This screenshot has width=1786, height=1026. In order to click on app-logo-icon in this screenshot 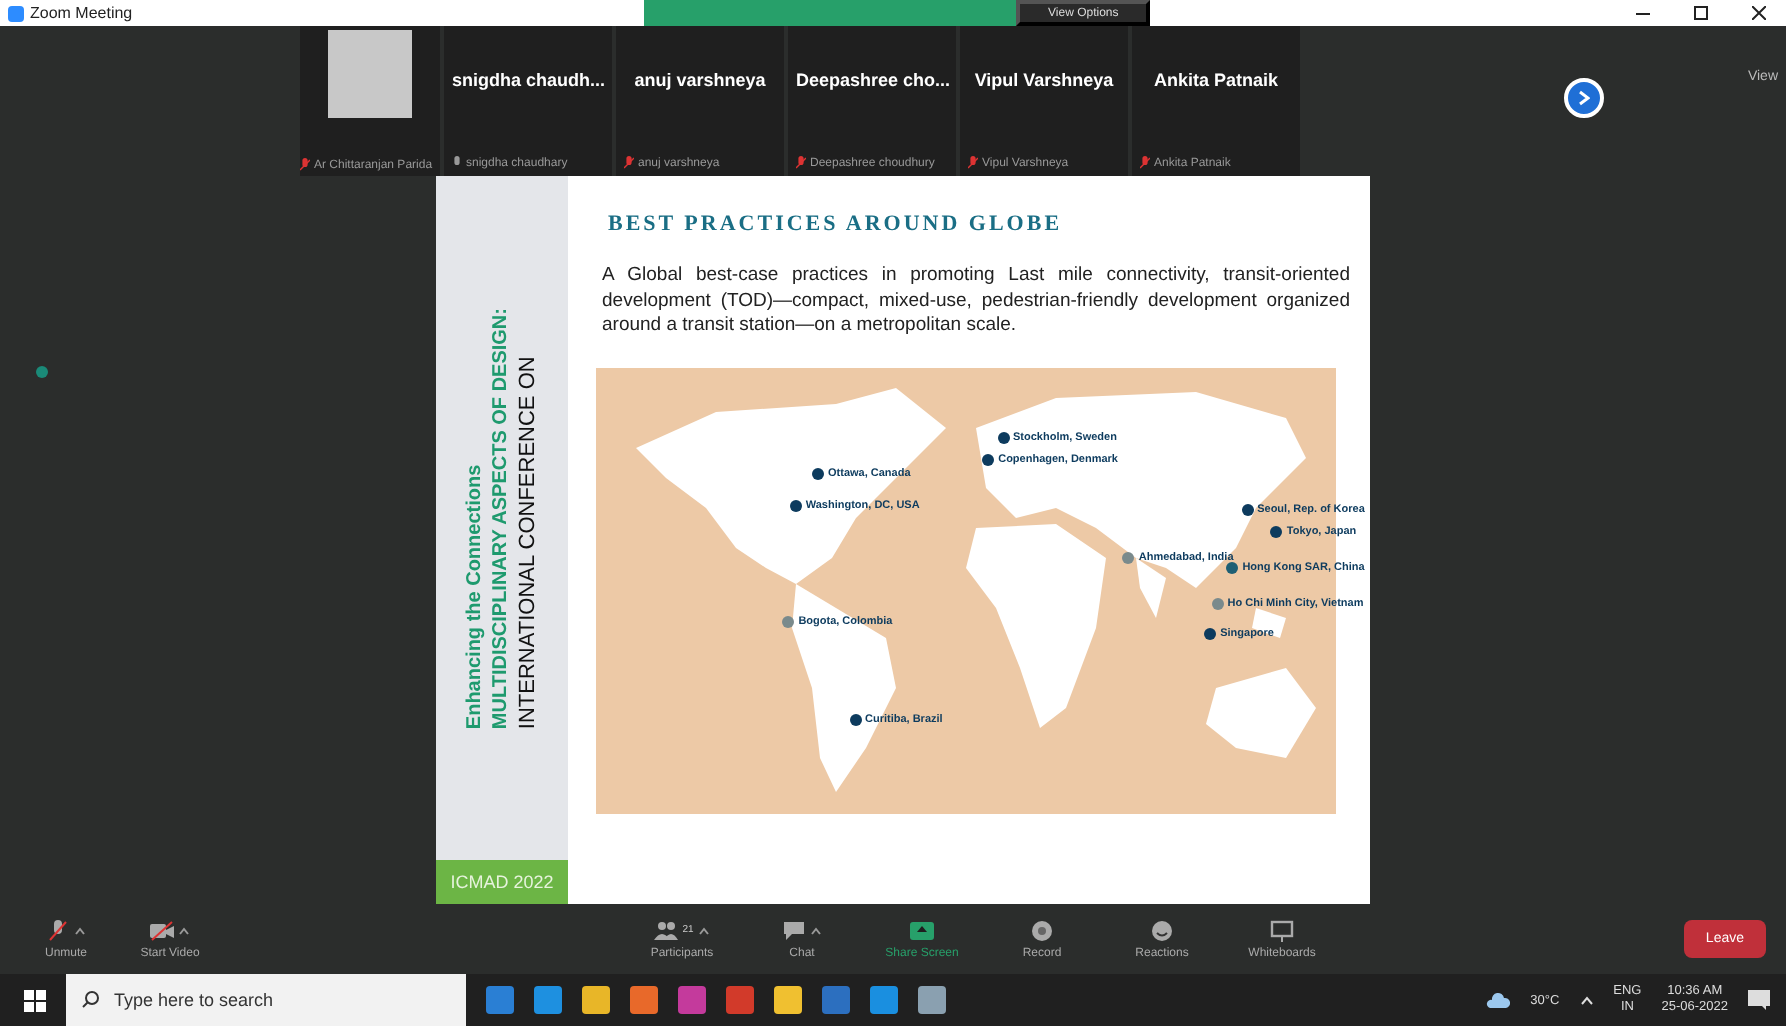, I will do `click(16, 13)`.